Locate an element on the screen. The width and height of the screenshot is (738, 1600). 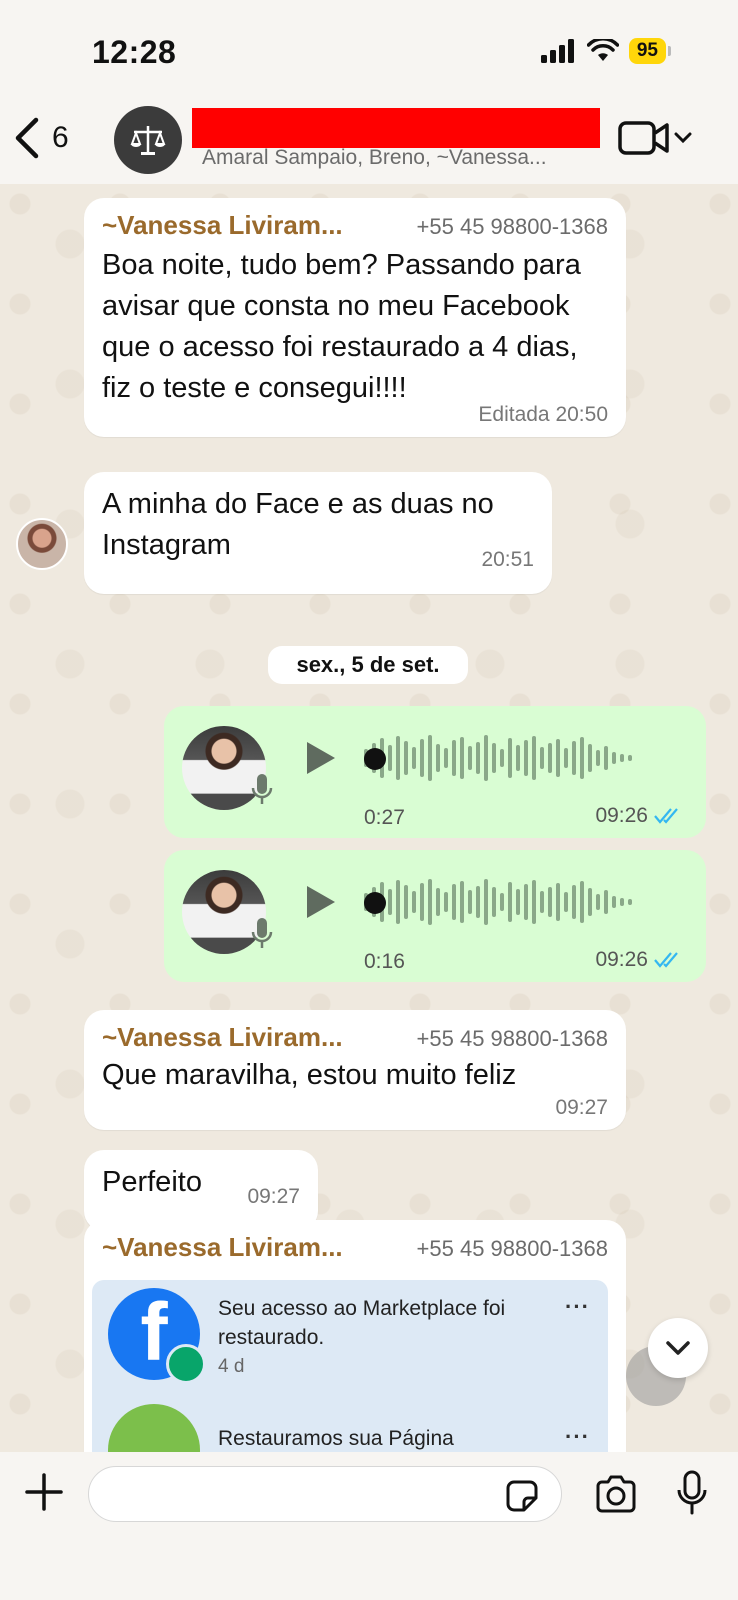
status-time: 12:28 is located at coordinates (134, 52).